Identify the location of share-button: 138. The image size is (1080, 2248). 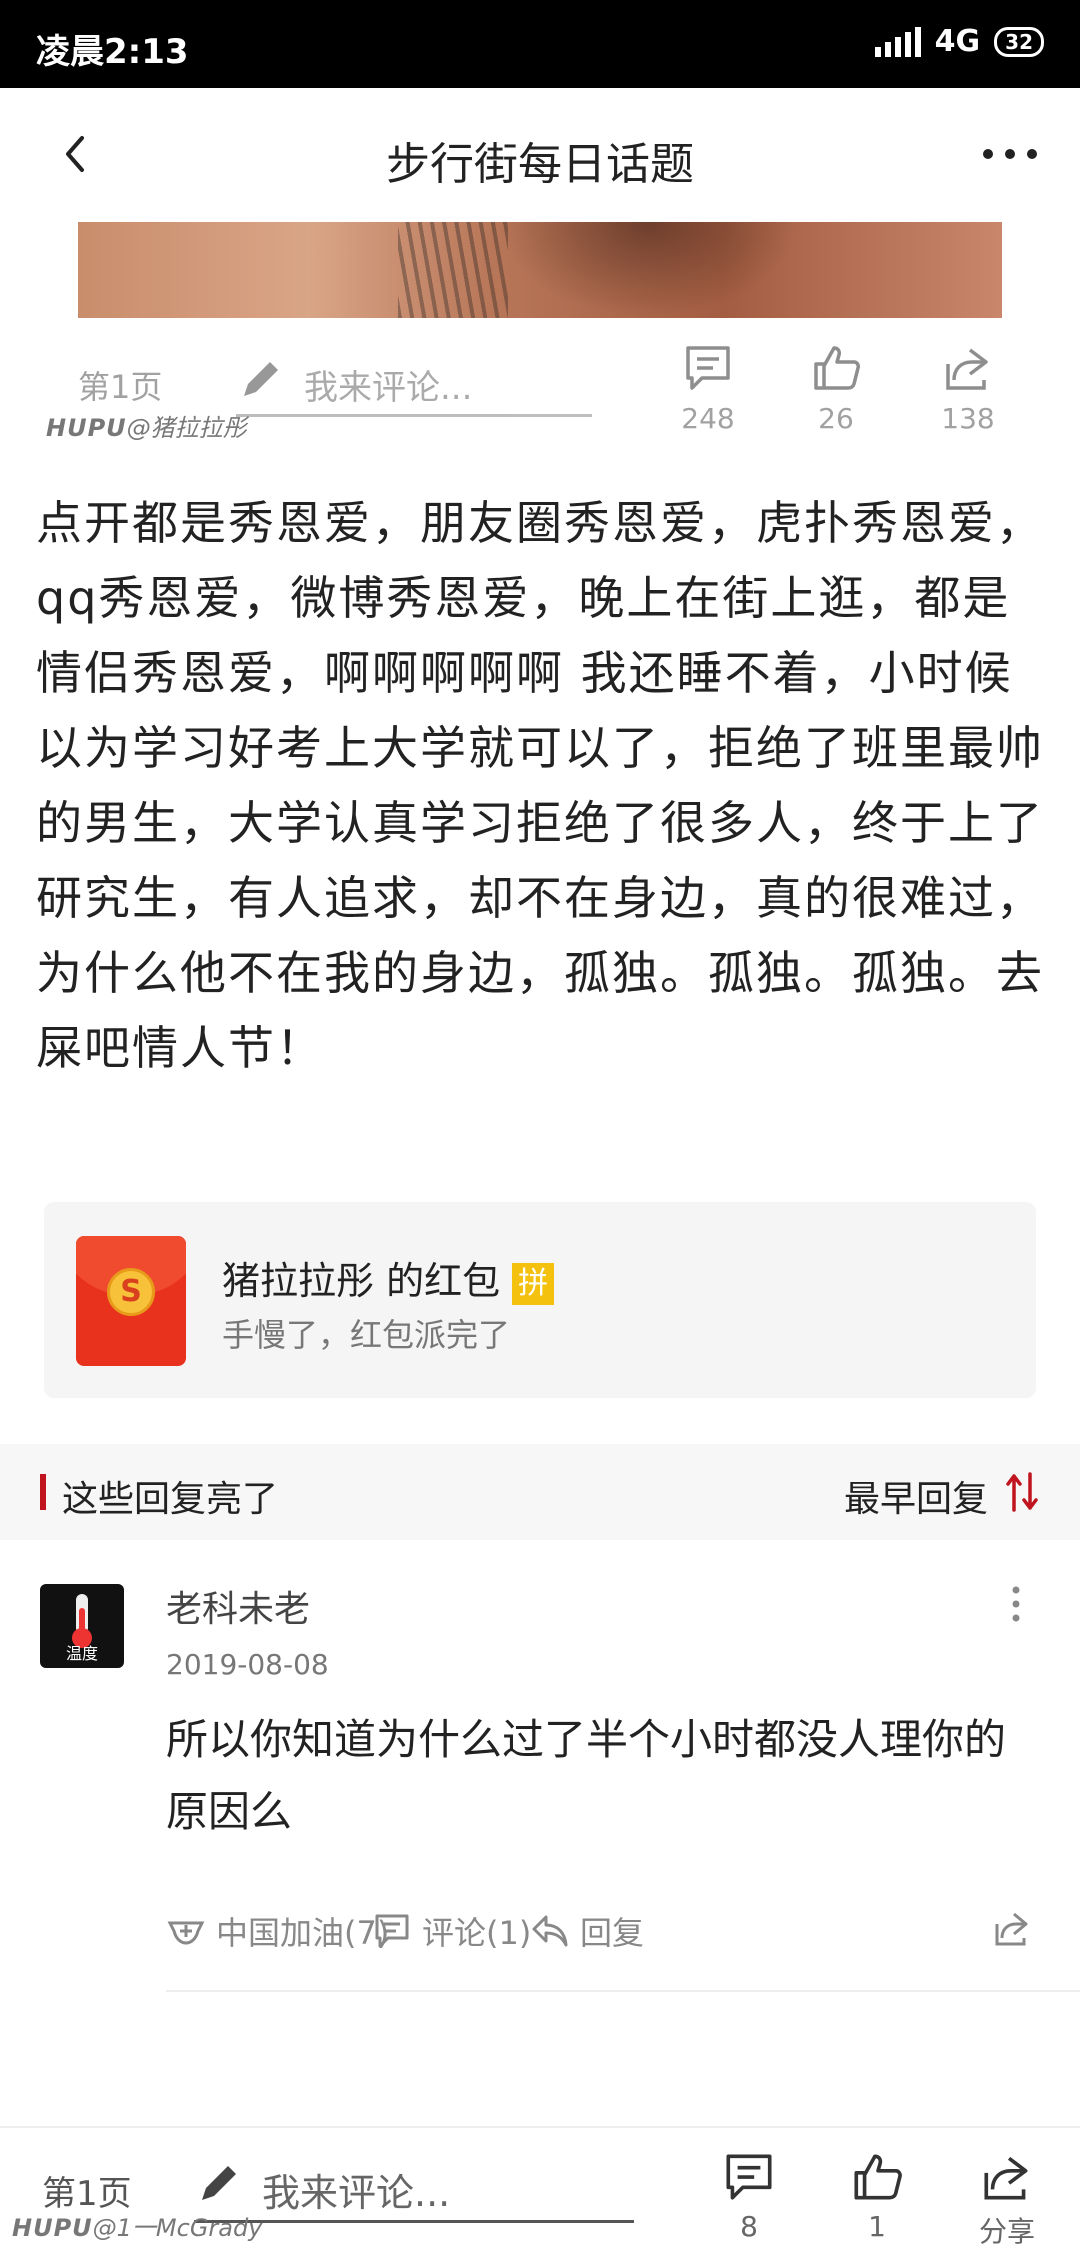
(968, 387).